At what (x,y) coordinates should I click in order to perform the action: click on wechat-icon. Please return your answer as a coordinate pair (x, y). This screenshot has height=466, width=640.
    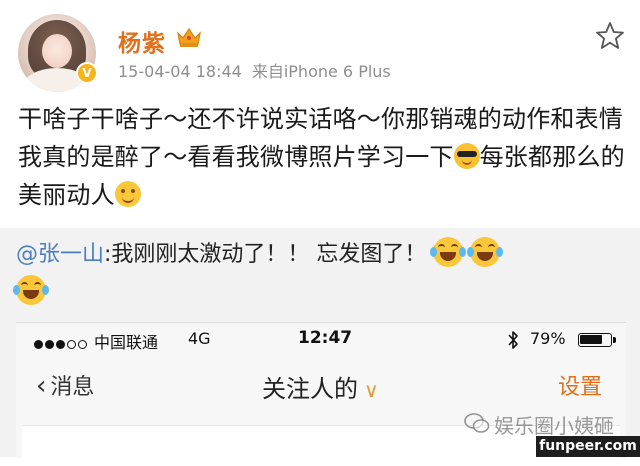
    Looking at the image, I should click on (477, 423).